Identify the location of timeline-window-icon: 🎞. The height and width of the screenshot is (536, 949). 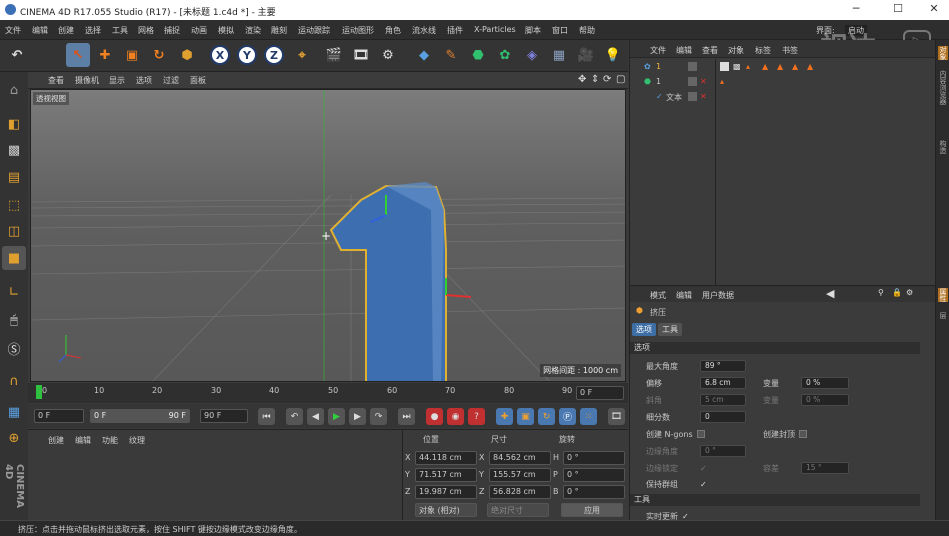
(616, 416).